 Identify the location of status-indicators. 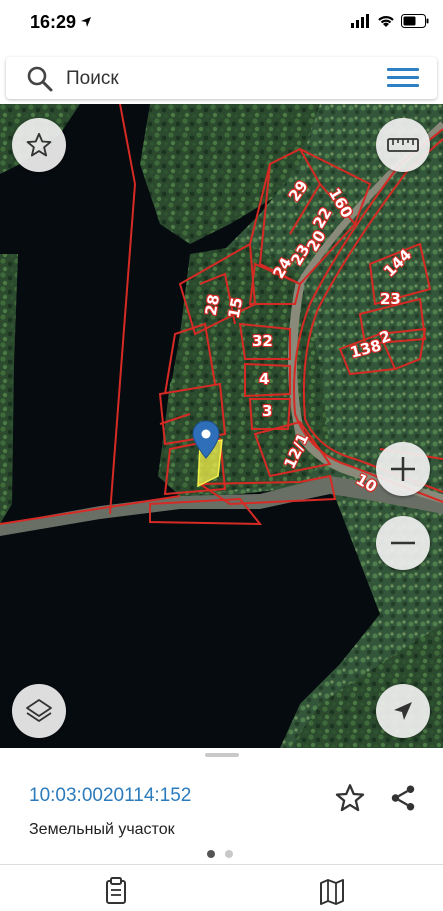
(390, 21).